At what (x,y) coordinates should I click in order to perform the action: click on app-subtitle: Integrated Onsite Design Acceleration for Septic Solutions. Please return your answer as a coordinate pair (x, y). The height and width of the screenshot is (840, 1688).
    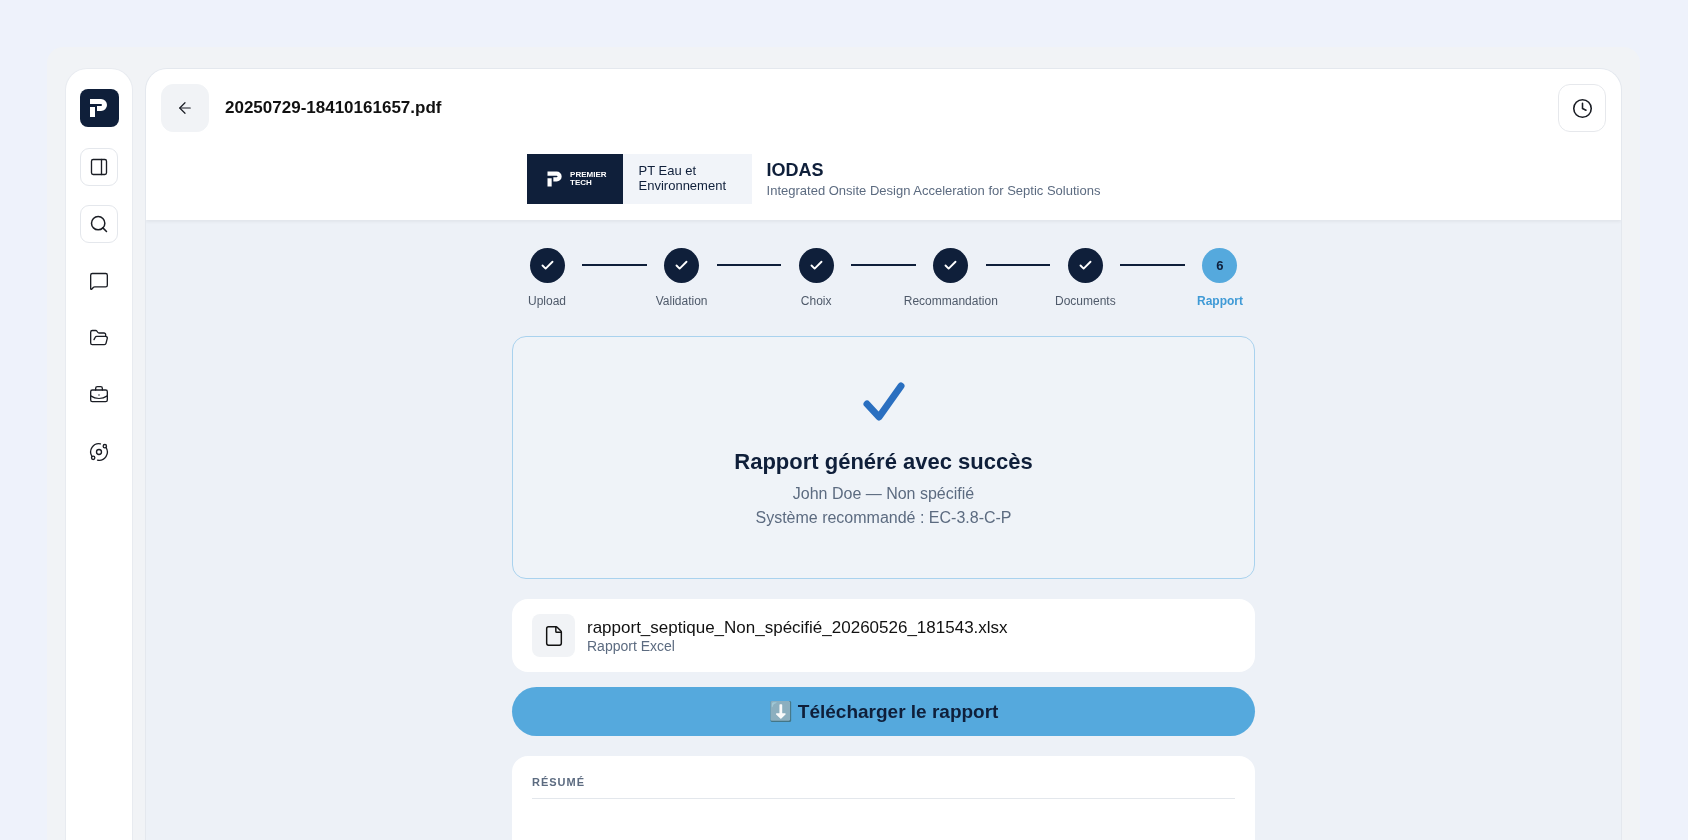
    Looking at the image, I should click on (933, 190).